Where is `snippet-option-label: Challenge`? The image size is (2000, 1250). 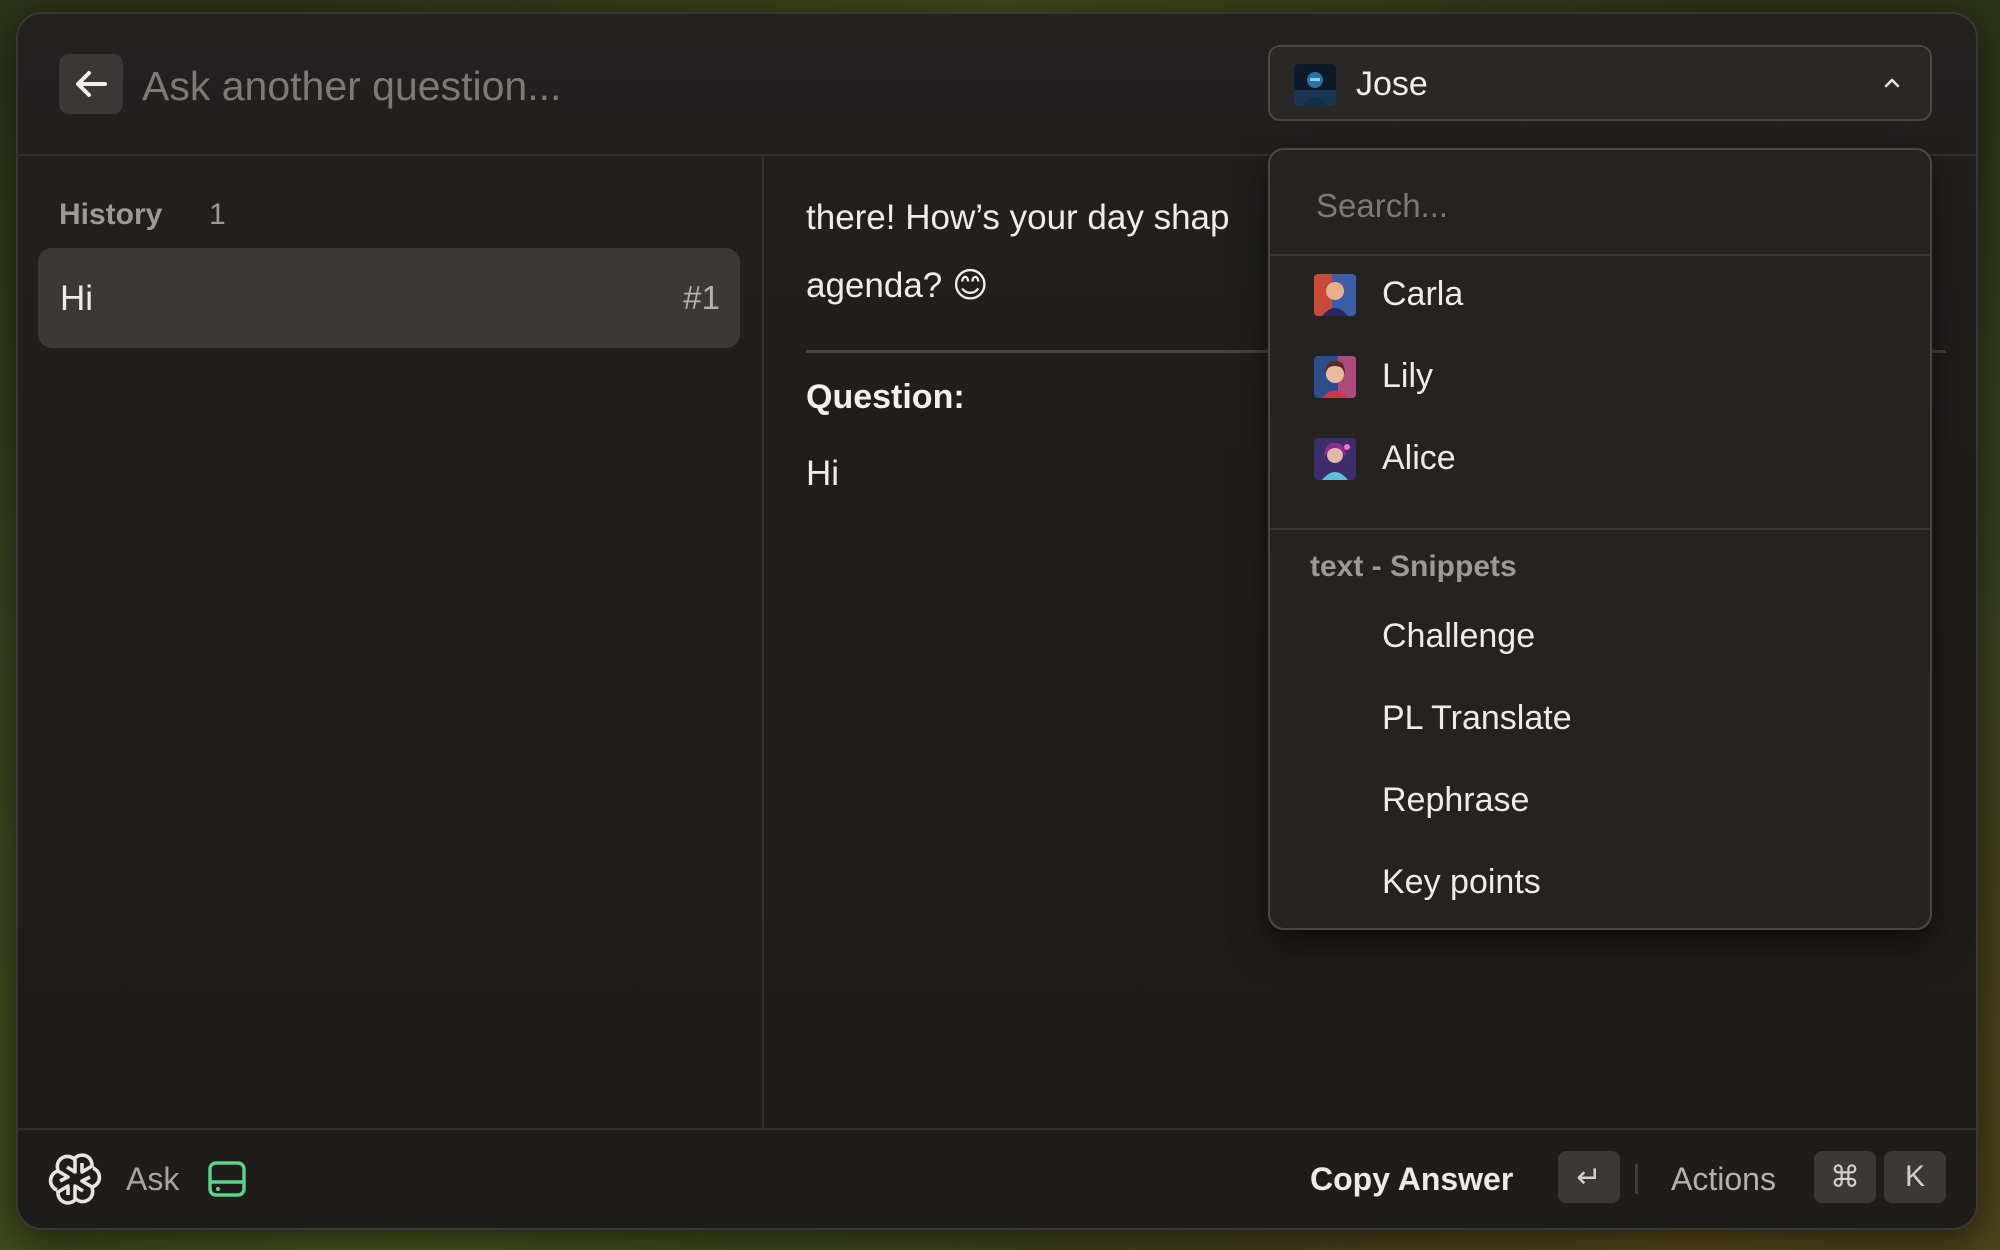
snippet-option-label: Challenge is located at coordinates (1459, 636).